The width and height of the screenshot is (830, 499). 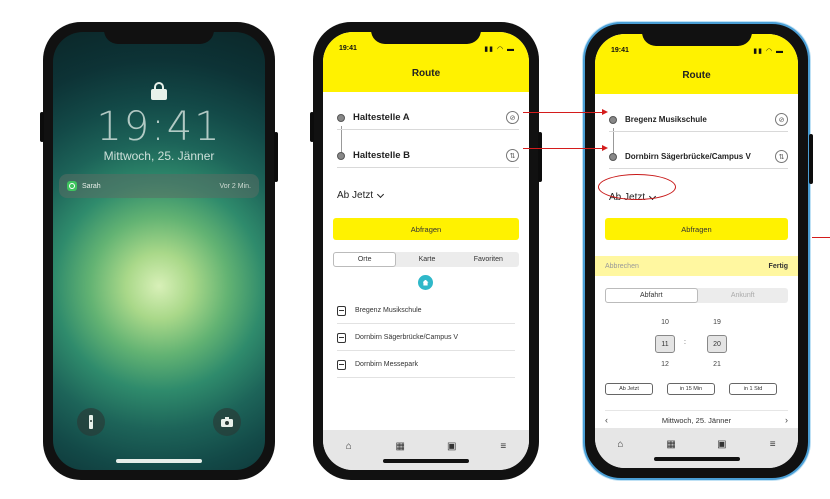 I want to click on notification-sender: Sarah, so click(x=91, y=186).